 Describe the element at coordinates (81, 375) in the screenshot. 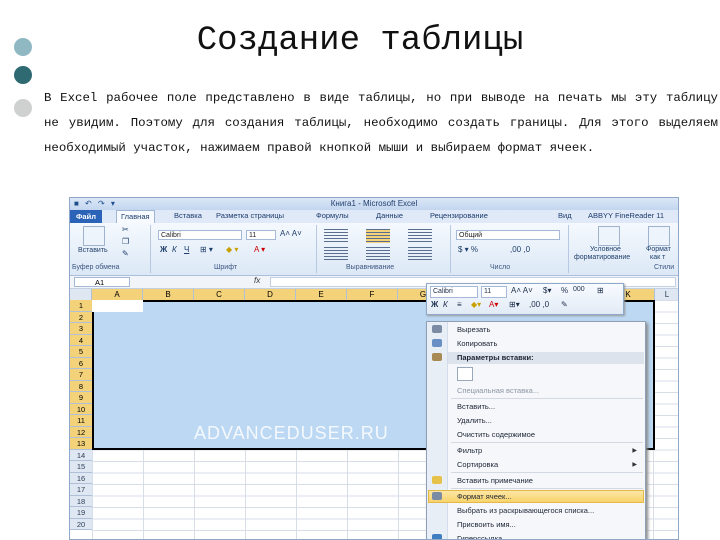

I see `row-header: 7` at that location.